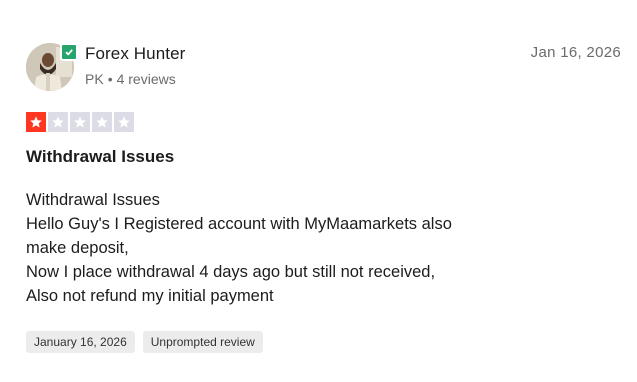 This screenshot has width=637, height=382. What do you see at coordinates (575, 52) in the screenshot?
I see `review-date: Jan 16, 2026` at bounding box center [575, 52].